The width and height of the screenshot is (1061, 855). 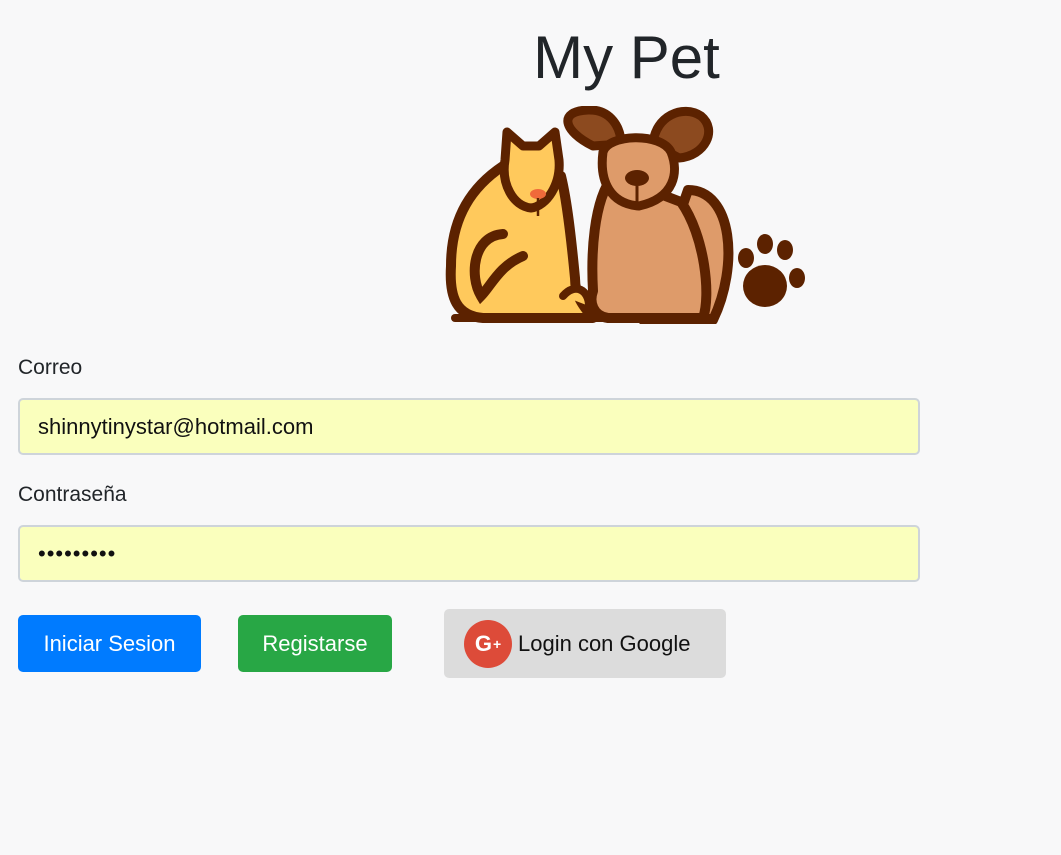 What do you see at coordinates (483, 643) in the screenshot?
I see `google-icon-letter: G` at bounding box center [483, 643].